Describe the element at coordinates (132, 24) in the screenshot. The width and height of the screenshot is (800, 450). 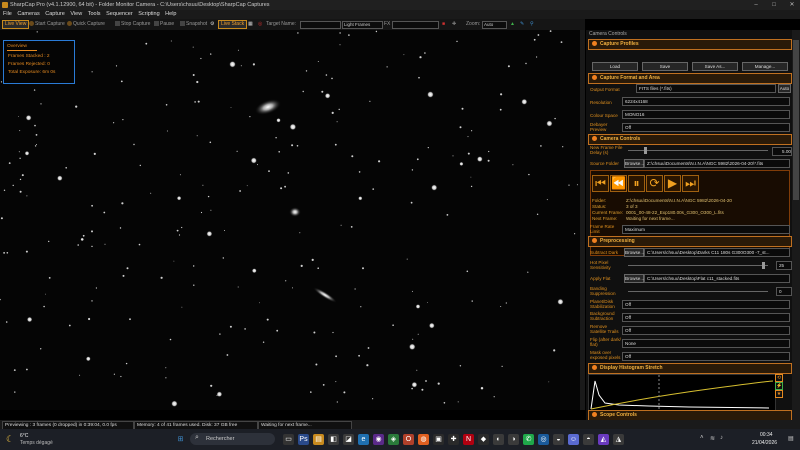
I see `stop-capture-button: Stop Capture` at that location.